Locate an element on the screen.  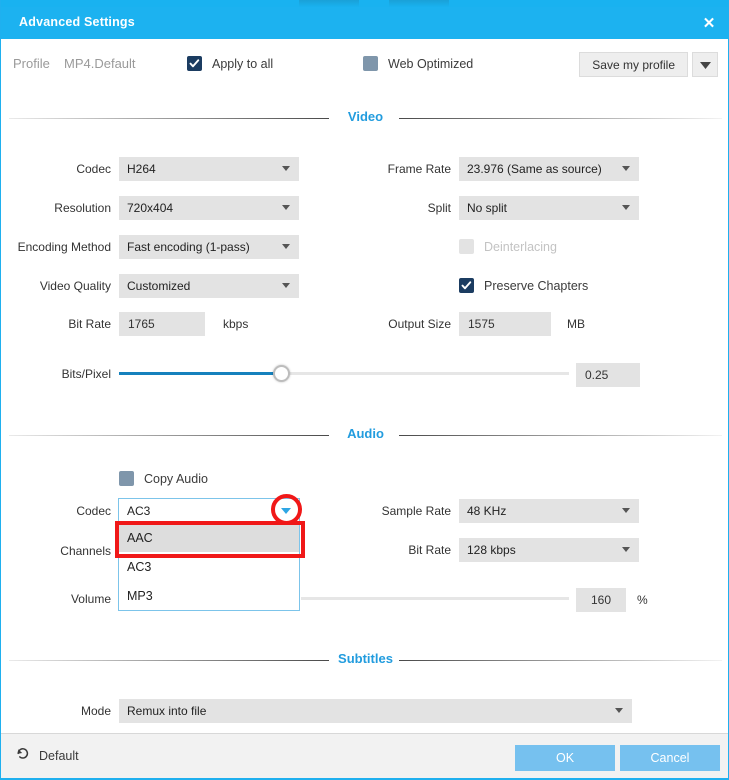
video-output-size-unit: MB is located at coordinates (576, 324).